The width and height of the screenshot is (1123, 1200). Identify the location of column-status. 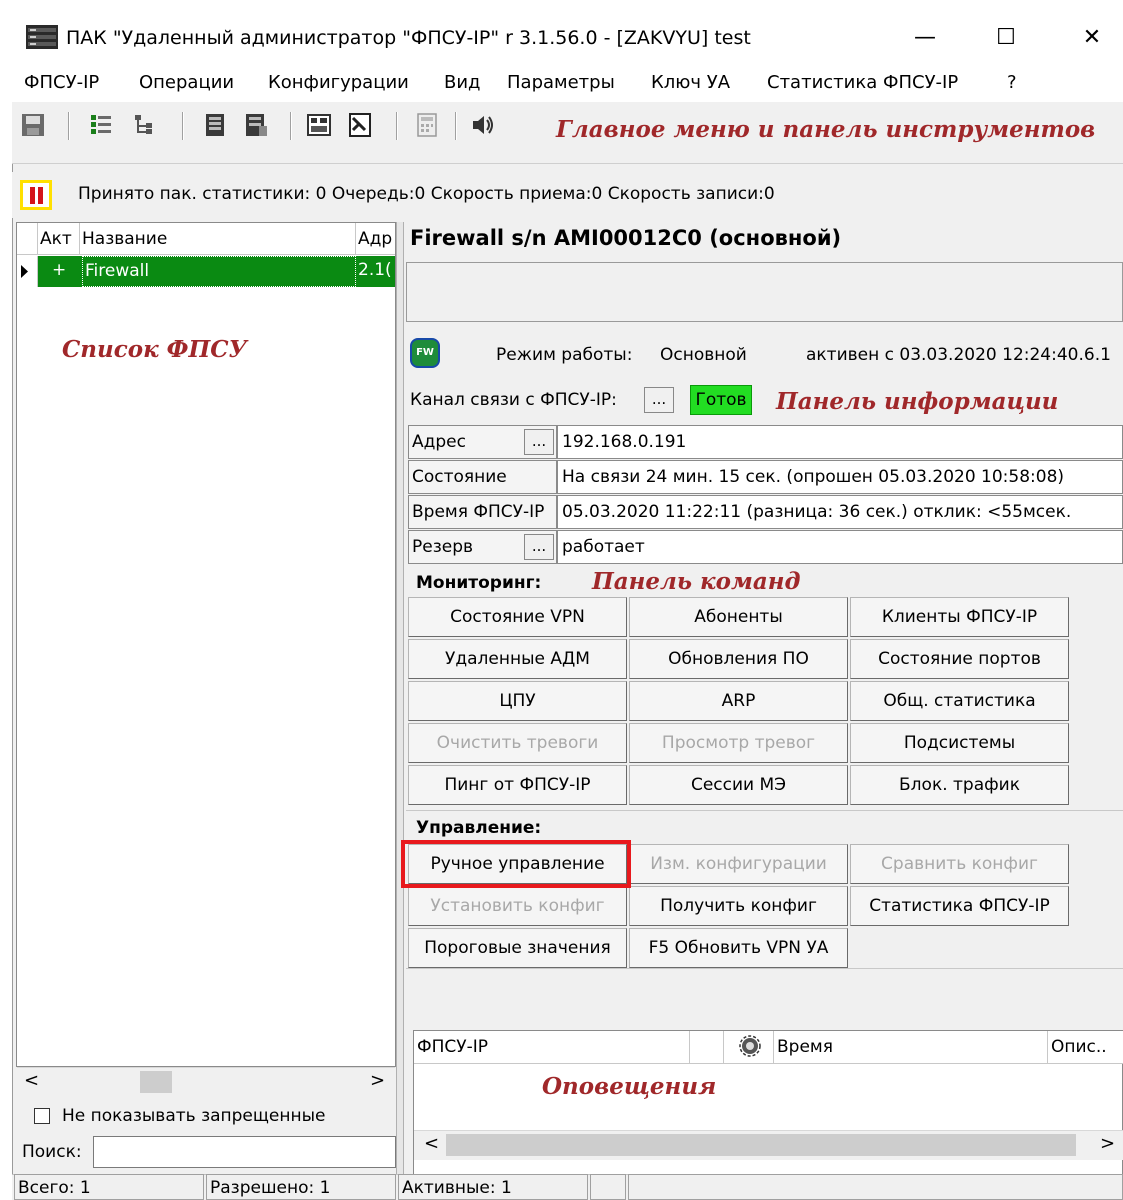
(749, 1047).